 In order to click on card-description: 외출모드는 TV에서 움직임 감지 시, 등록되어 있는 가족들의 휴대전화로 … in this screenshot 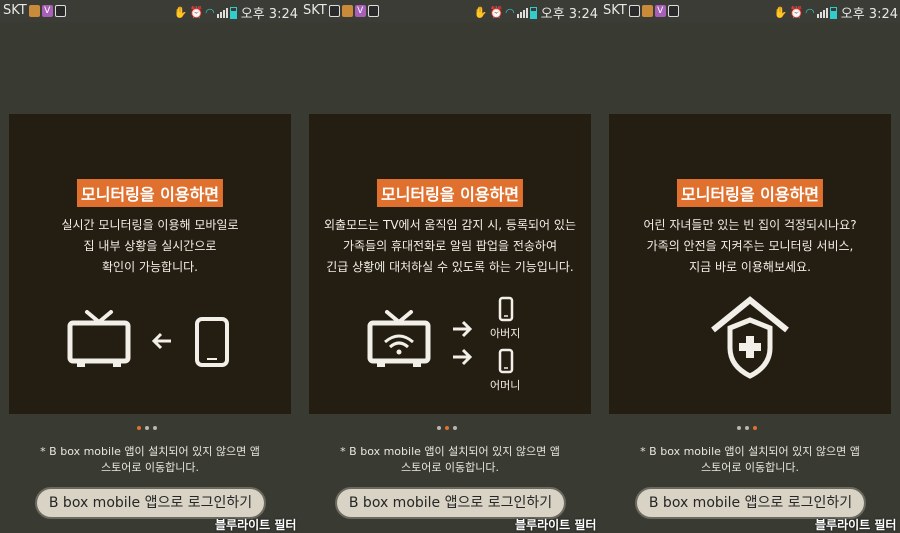, I will do `click(449, 246)`.